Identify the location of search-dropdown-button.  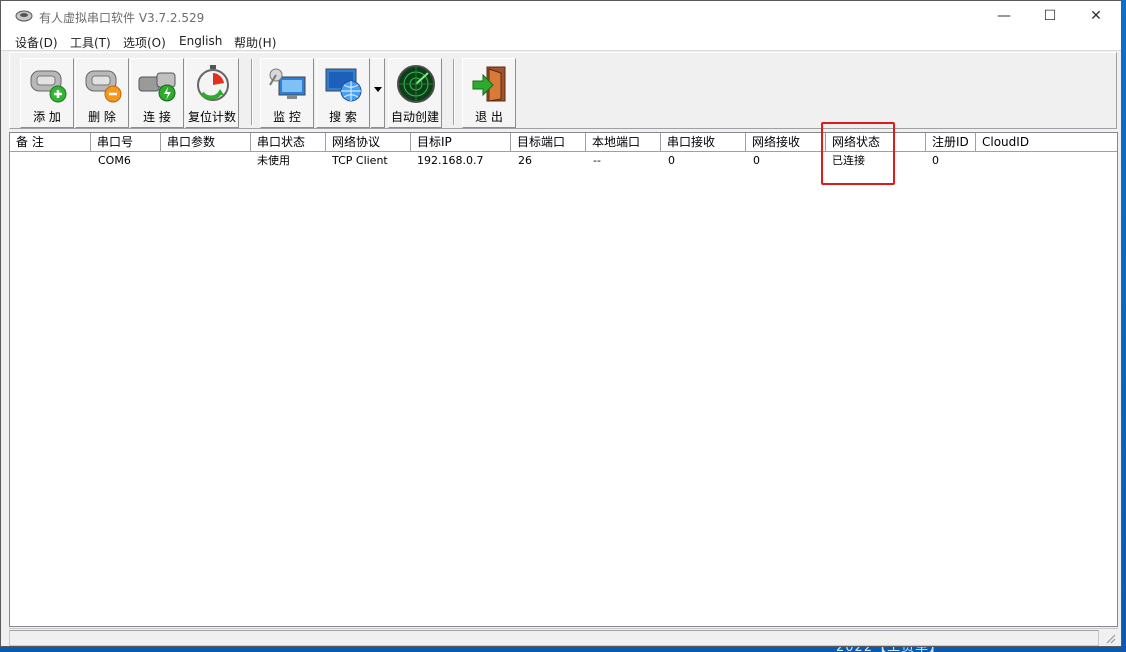
(378, 93).